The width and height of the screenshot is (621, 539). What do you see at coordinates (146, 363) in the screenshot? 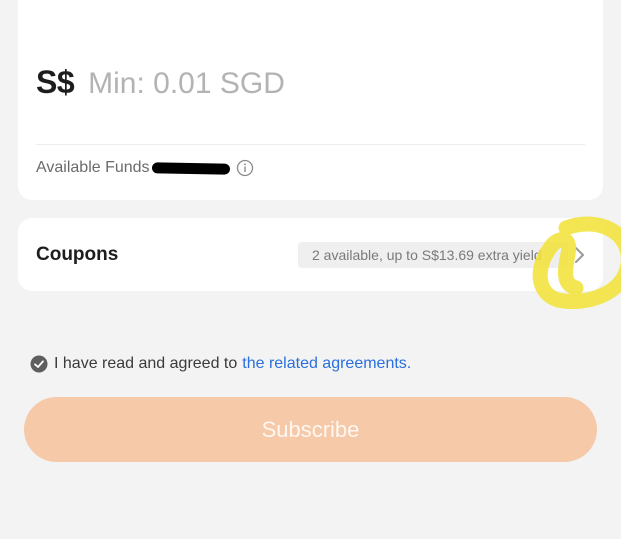
I see `agreement-text: I have read and agreed to` at bounding box center [146, 363].